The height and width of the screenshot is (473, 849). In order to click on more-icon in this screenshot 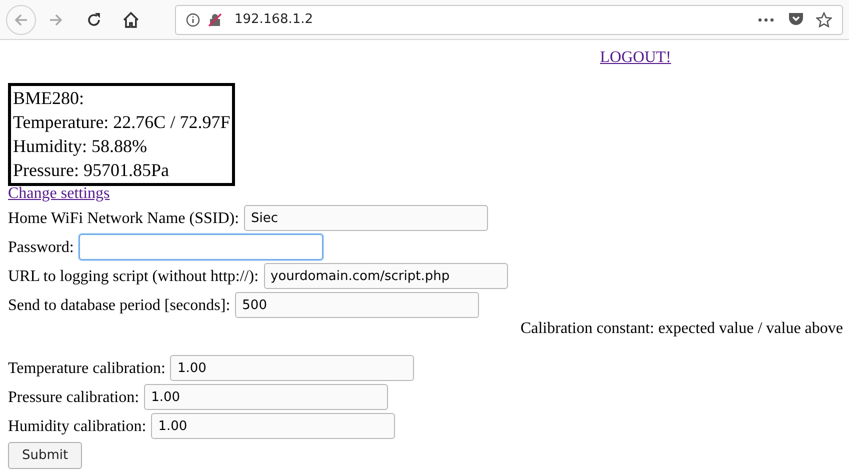, I will do `click(766, 20)`.